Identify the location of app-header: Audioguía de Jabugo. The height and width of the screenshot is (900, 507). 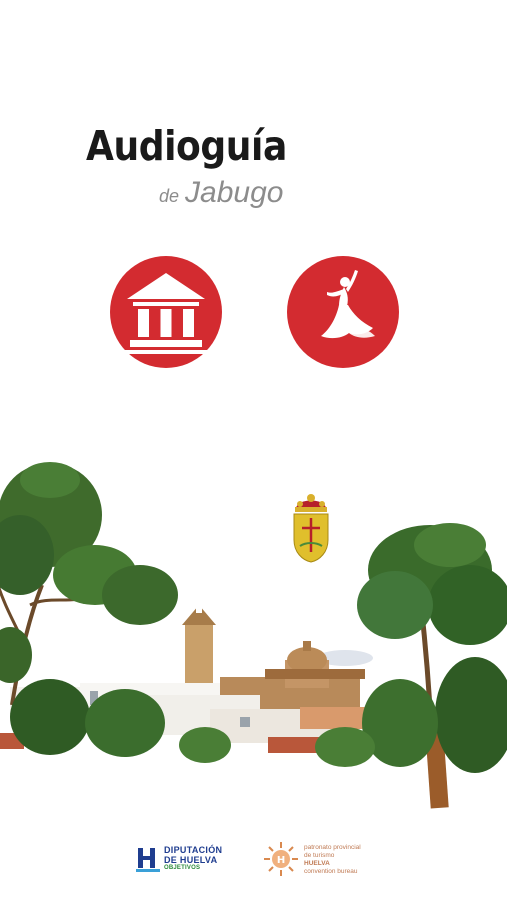
(253, 168).